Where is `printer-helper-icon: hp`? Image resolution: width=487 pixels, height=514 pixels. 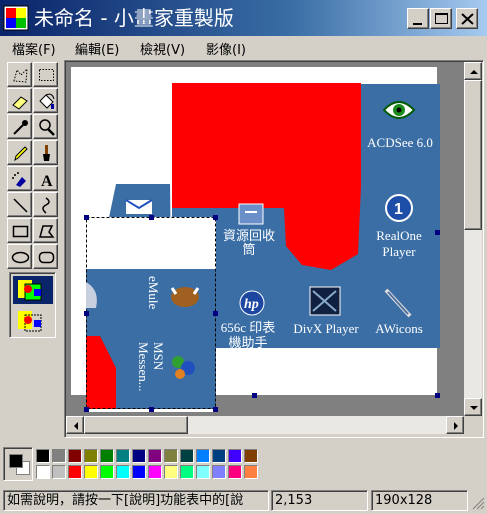
printer-helper-icon: hp is located at coordinates (252, 303).